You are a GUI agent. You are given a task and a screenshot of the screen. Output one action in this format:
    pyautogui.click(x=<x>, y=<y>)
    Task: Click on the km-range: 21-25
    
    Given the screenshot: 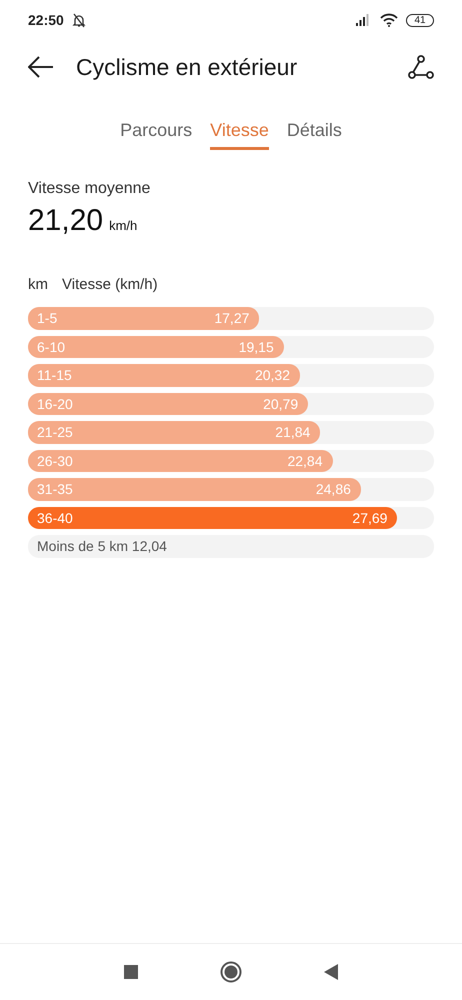 What is the action you would take?
    pyautogui.click(x=55, y=432)
    